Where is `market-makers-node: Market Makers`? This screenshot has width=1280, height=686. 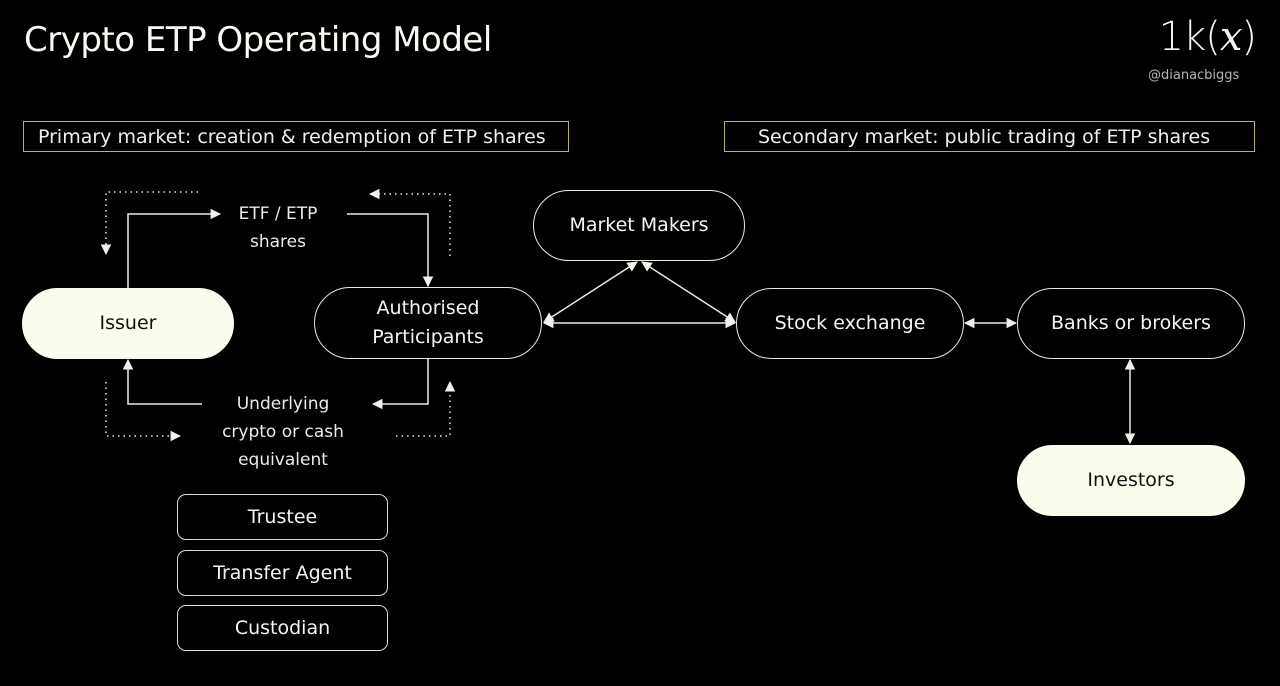
market-makers-node: Market Makers is located at coordinates (639, 225).